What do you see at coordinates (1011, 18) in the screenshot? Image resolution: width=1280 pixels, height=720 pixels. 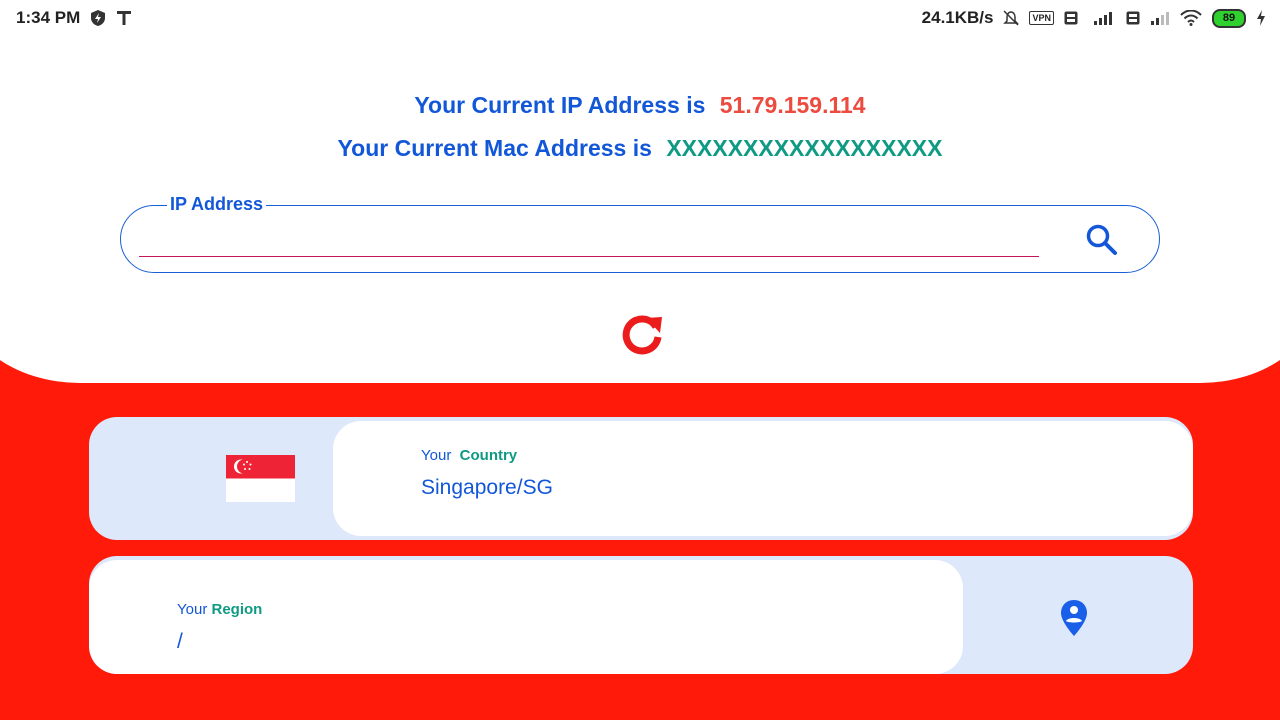 I see `bell-off-icon` at bounding box center [1011, 18].